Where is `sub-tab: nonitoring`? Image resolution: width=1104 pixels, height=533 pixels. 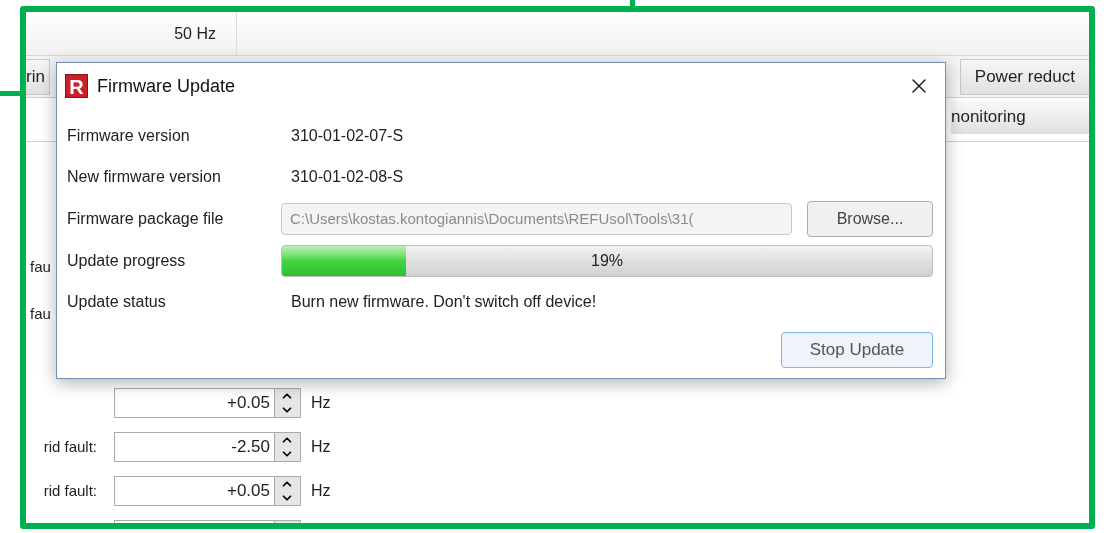 sub-tab: nonitoring is located at coordinates (1020, 117).